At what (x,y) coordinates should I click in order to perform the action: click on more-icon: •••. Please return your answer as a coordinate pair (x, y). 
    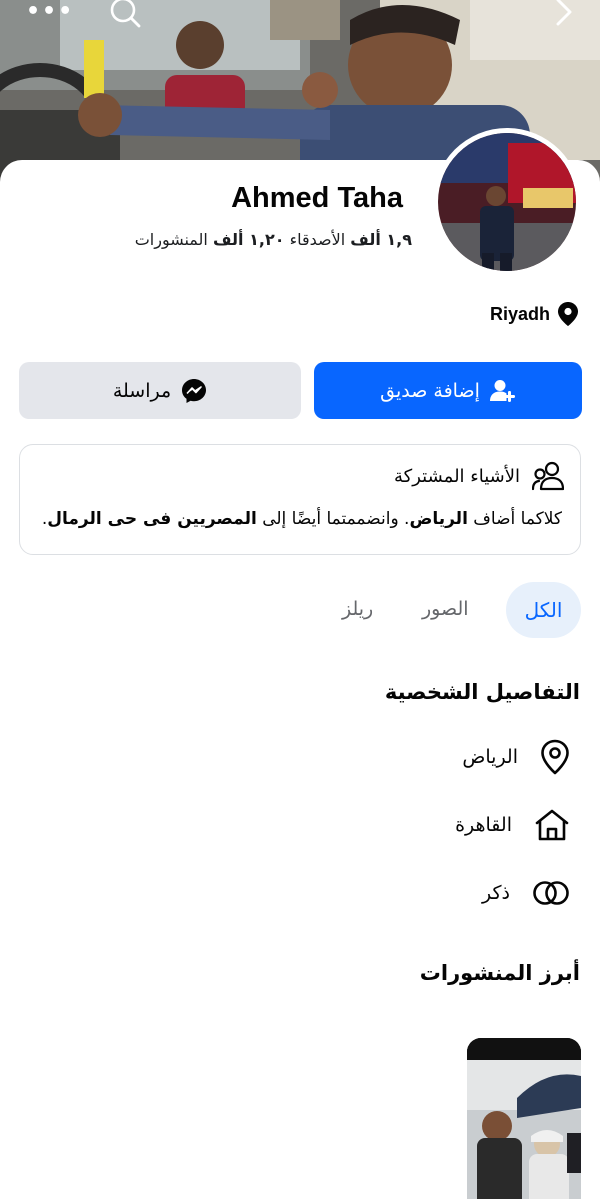
    Looking at the image, I should click on (50, 12).